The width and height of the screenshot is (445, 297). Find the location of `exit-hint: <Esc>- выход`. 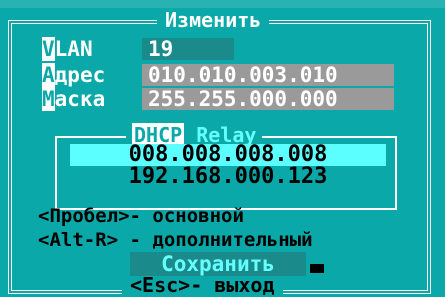

exit-hint: <Esc>- выход is located at coordinates (202, 285).